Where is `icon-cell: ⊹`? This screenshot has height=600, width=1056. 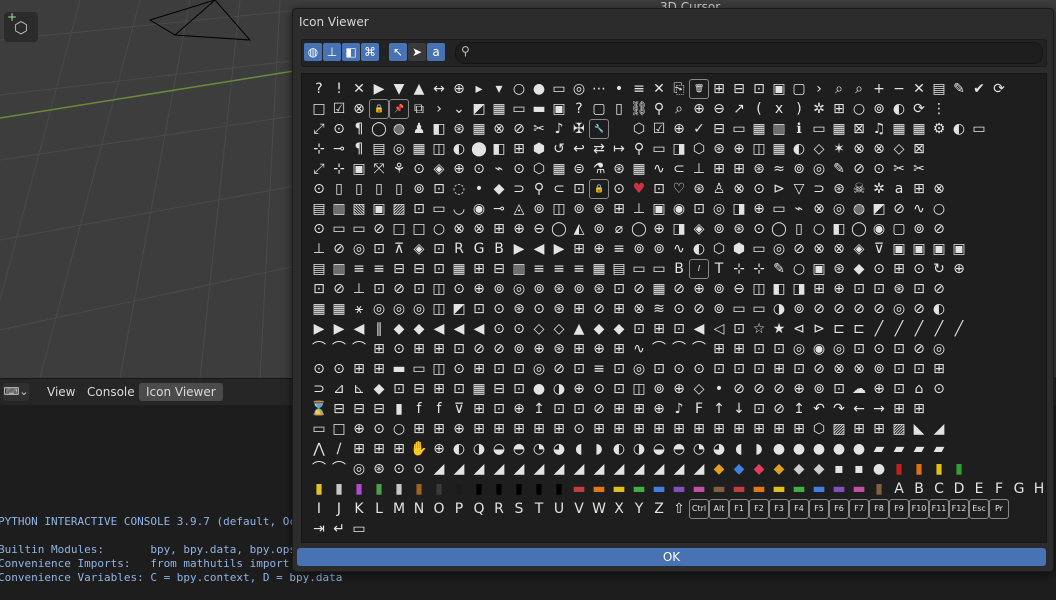 icon-cell: ⊹ is located at coordinates (739, 269).